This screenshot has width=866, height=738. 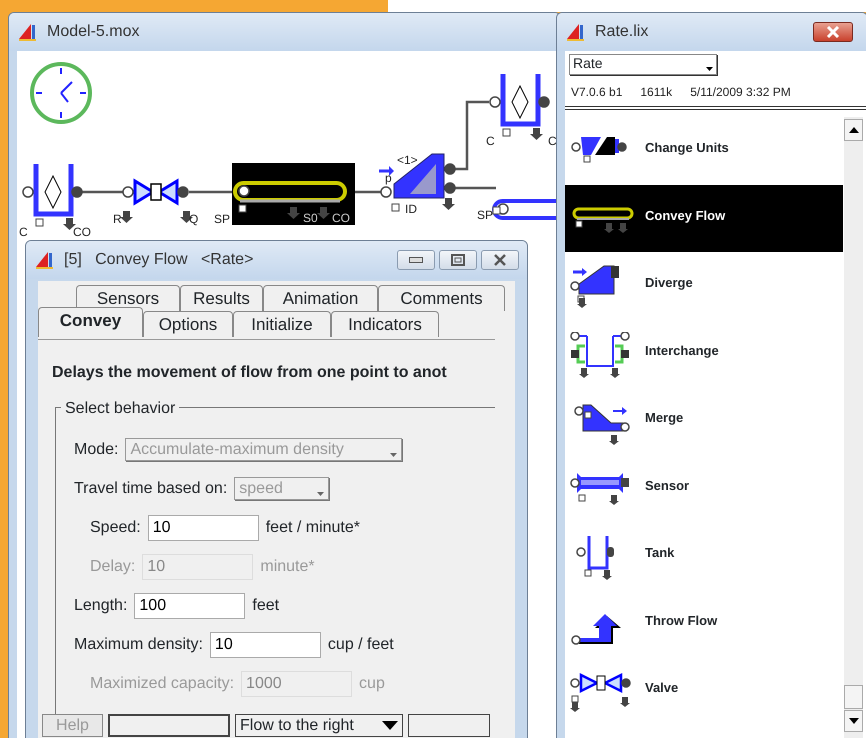 I want to click on ramp-block, so click(x=417, y=183).